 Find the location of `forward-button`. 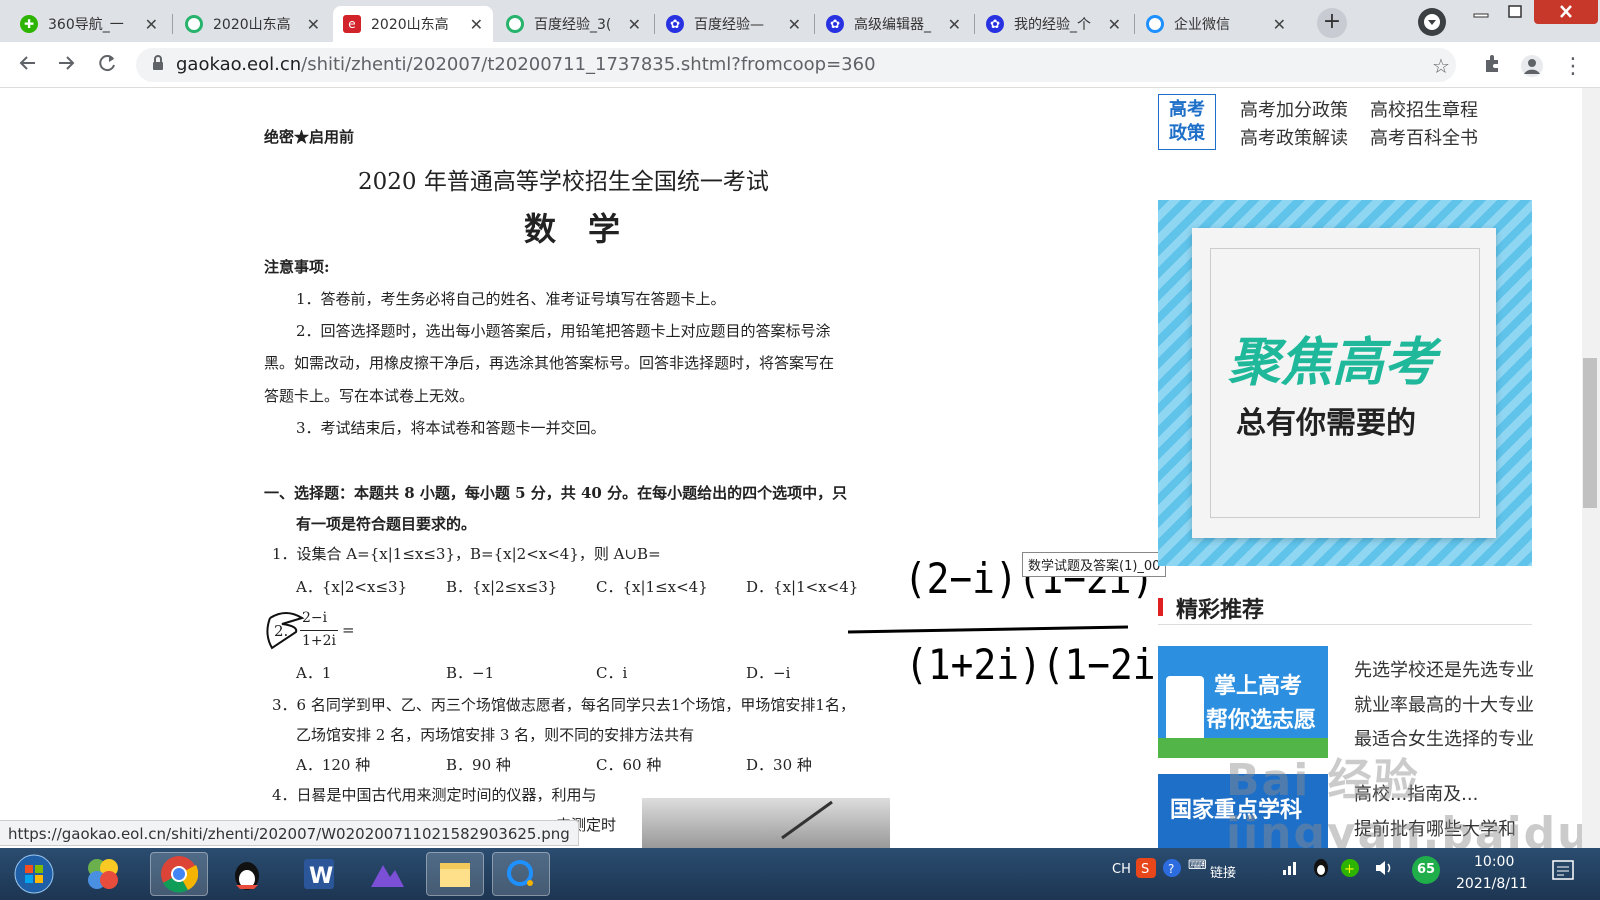

forward-button is located at coordinates (67, 66).